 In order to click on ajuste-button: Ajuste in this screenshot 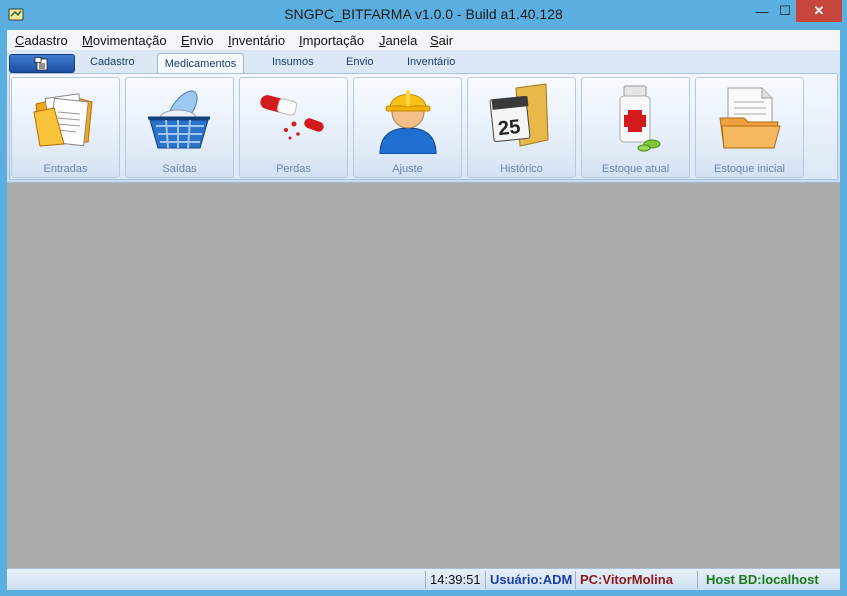, I will do `click(407, 127)`.